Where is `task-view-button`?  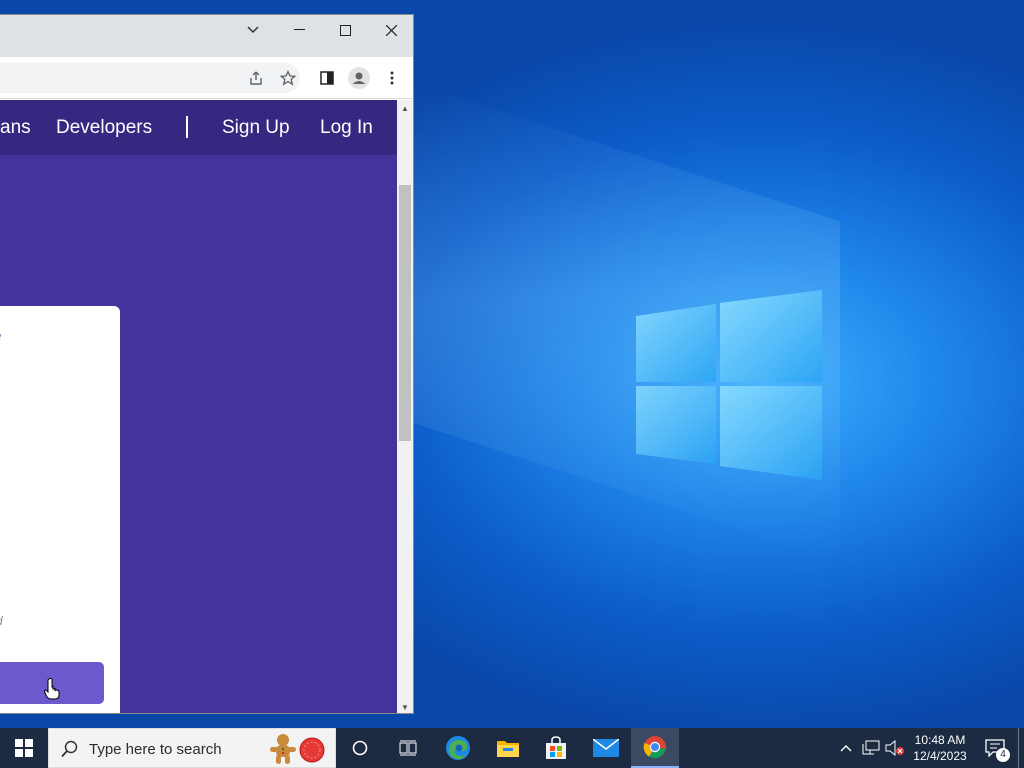
task-view-button is located at coordinates (408, 748).